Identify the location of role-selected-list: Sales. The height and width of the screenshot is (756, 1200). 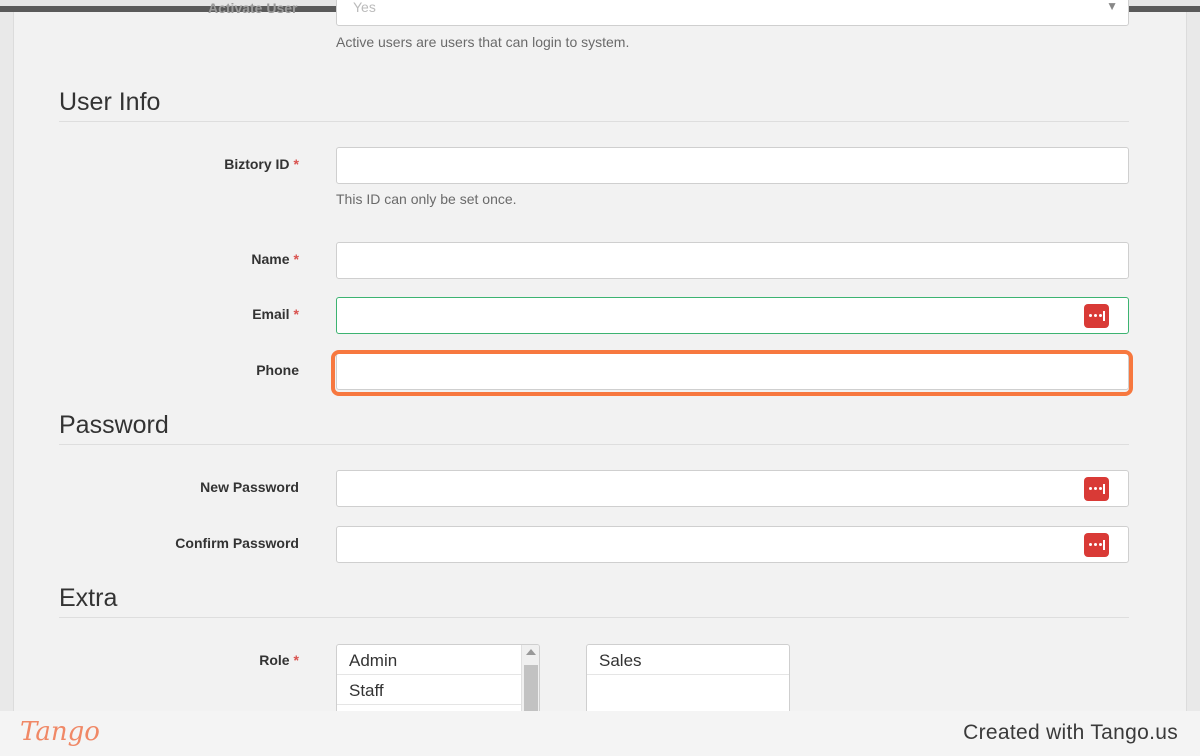
(688, 679).